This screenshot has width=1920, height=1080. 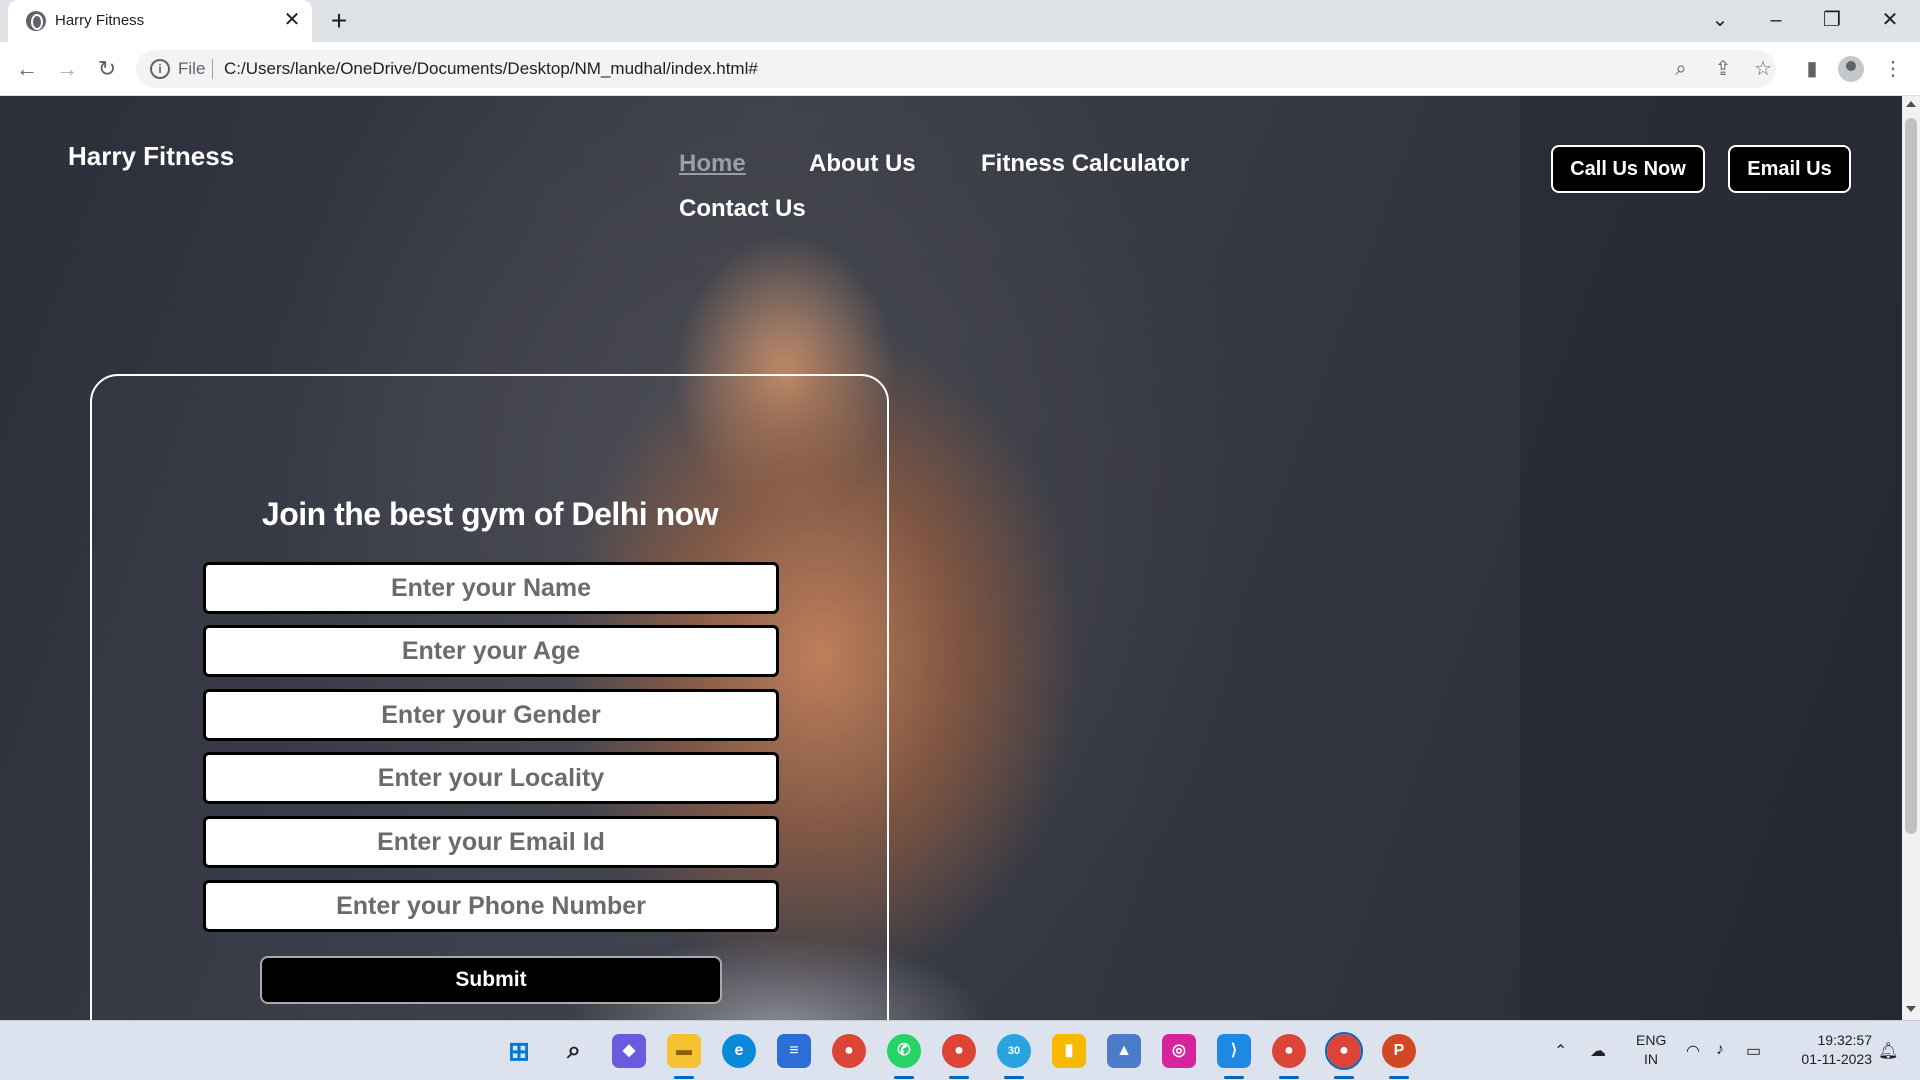 I want to click on input-language: ENG IN, so click(x=1651, y=1050).